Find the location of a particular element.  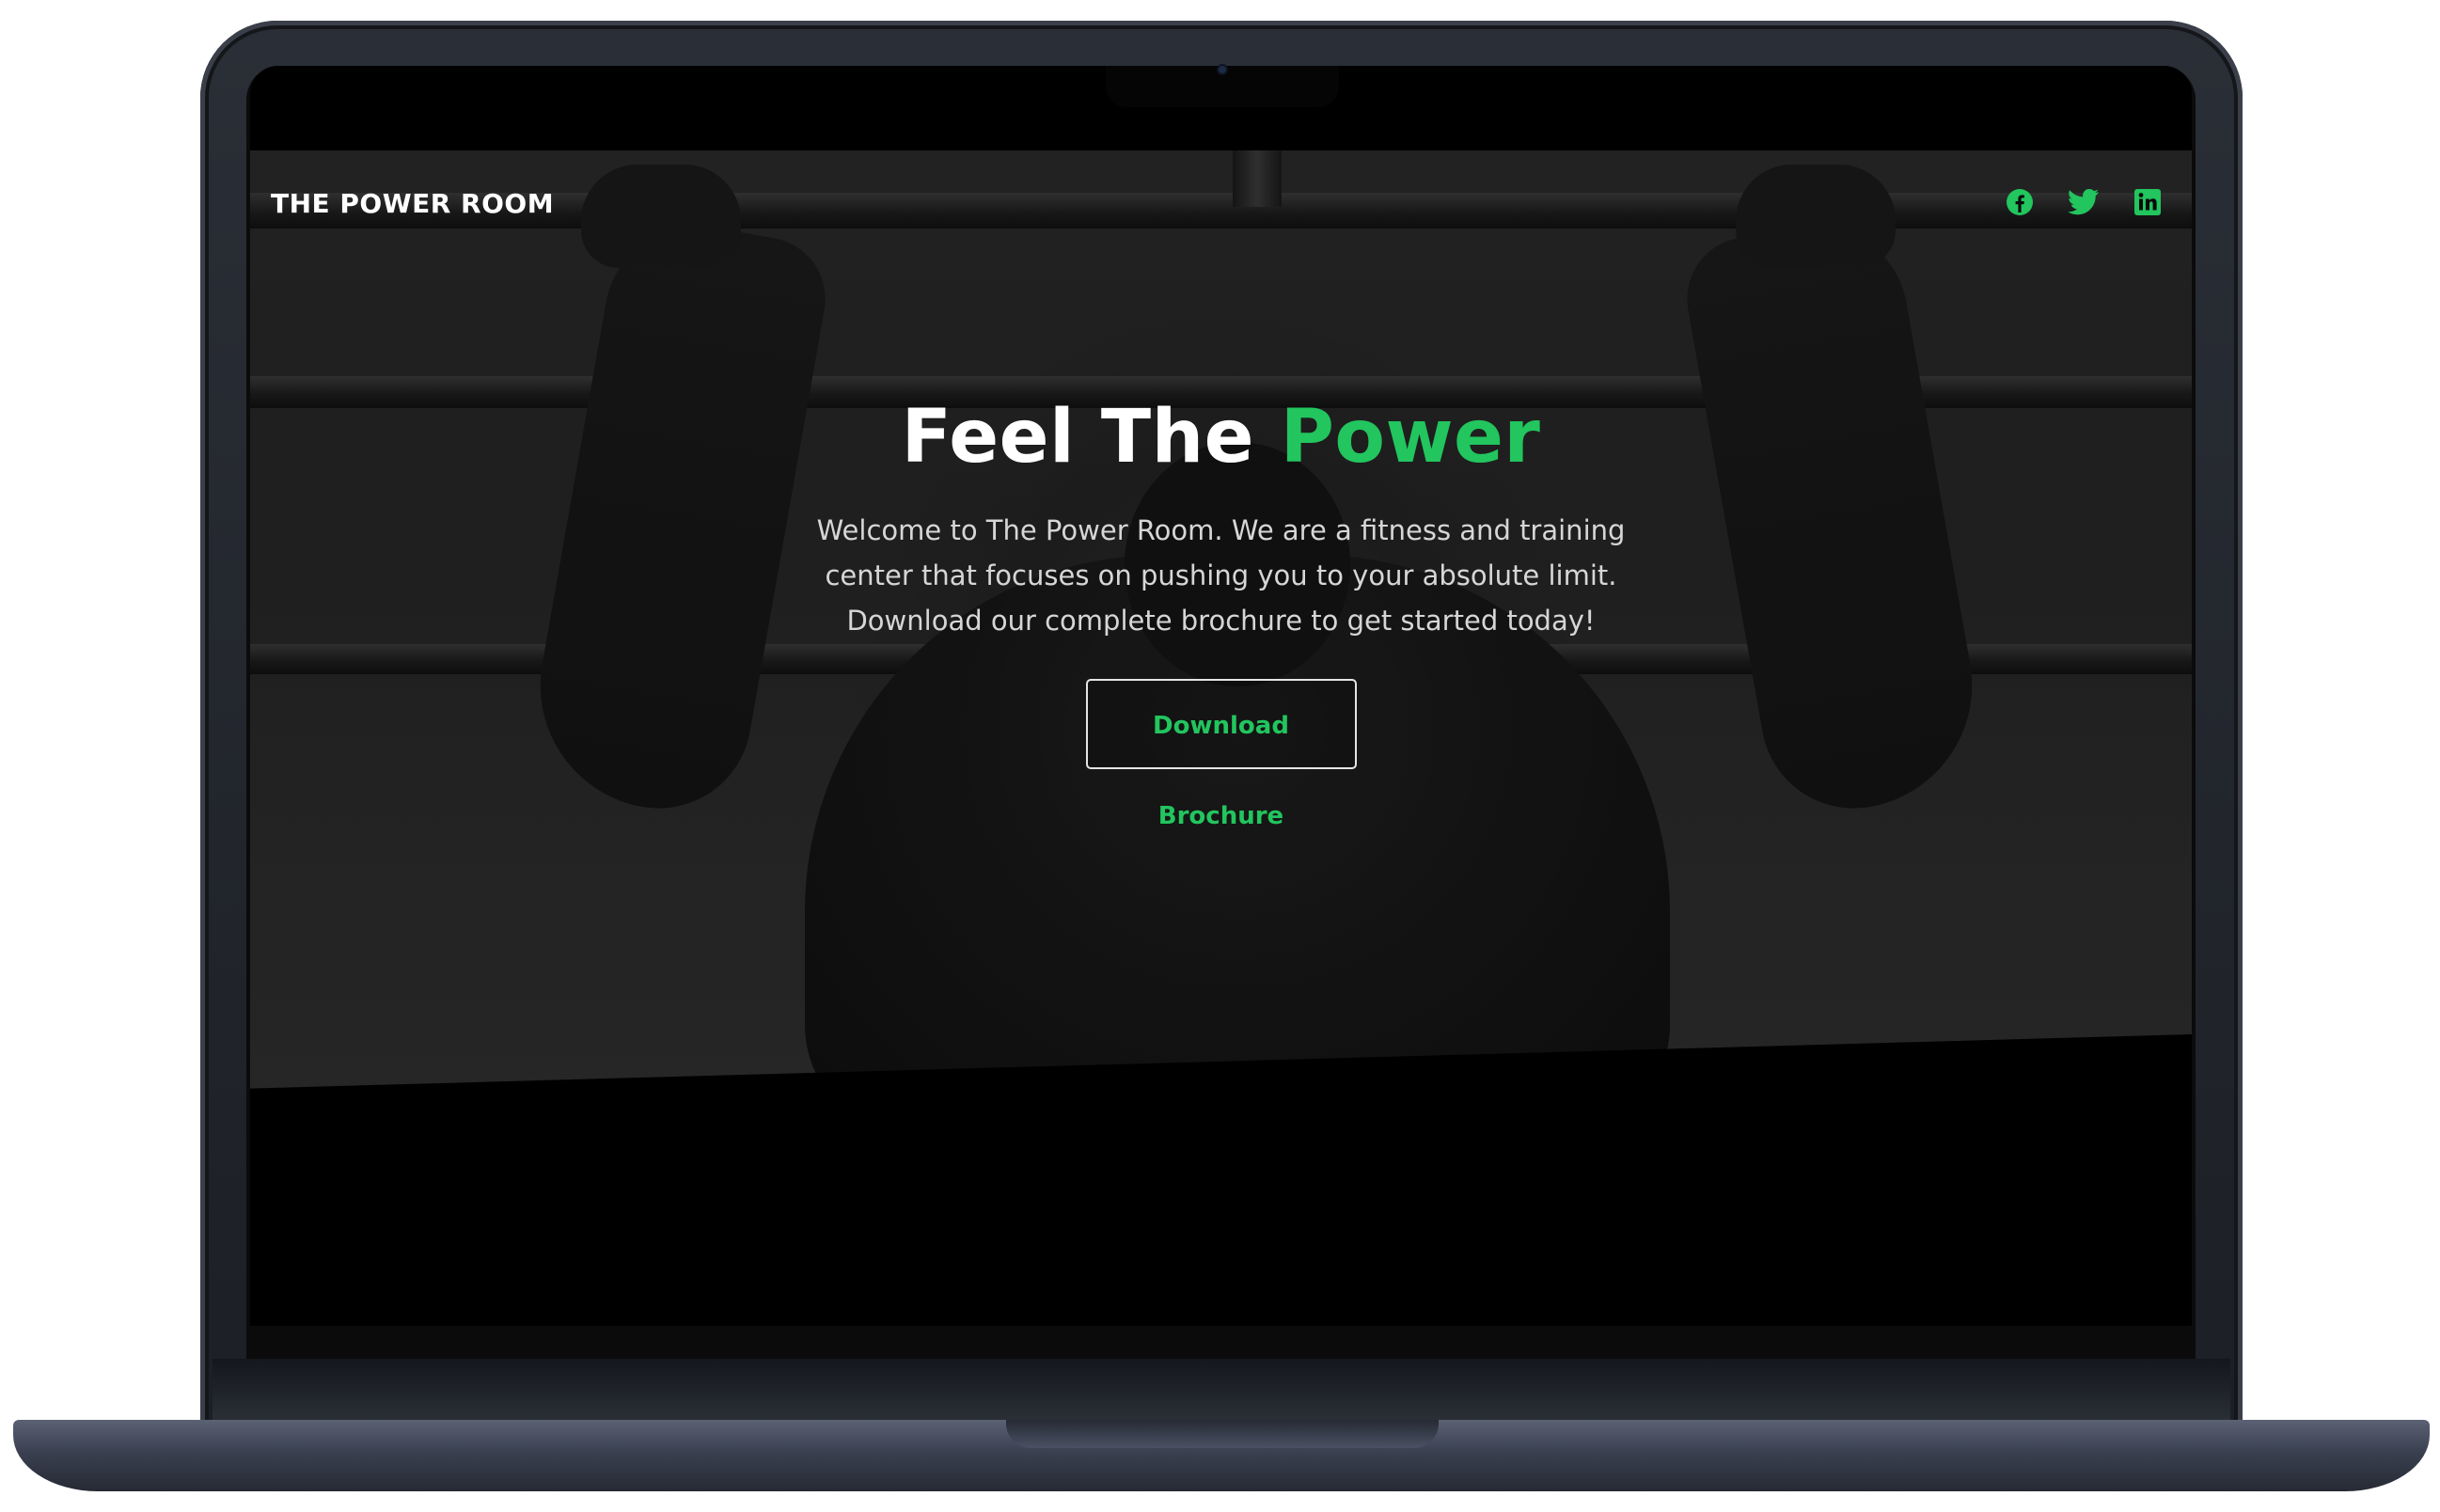

site-navbar: THE POWER ROOM is located at coordinates (1221, 207).